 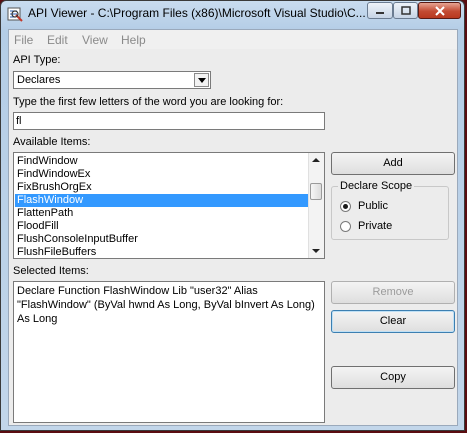 I want to click on menu-edit: Edit, so click(x=57, y=40).